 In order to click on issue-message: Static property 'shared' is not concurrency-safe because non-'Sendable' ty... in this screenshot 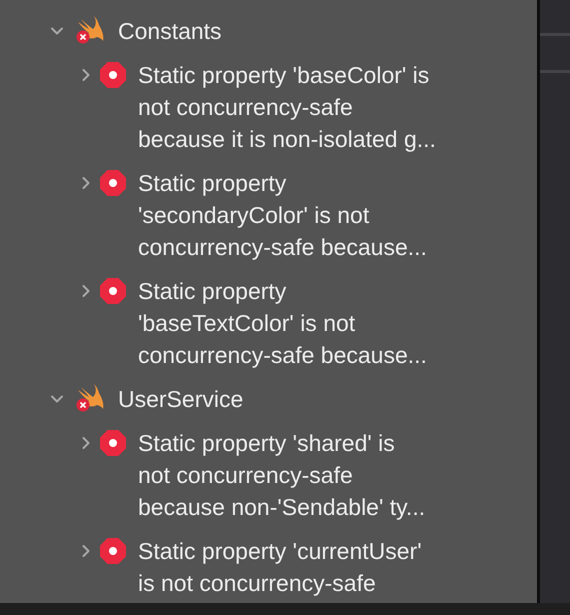, I will do `click(282, 475)`.